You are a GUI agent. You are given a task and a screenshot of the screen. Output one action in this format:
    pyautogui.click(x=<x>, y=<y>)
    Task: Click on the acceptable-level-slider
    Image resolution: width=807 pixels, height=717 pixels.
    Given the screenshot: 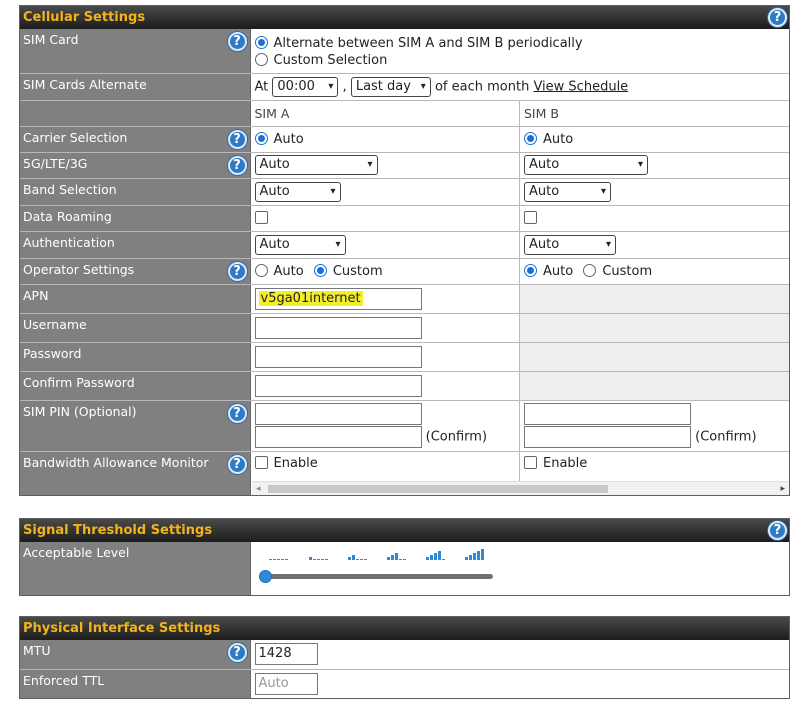 What is the action you would take?
    pyautogui.click(x=377, y=576)
    